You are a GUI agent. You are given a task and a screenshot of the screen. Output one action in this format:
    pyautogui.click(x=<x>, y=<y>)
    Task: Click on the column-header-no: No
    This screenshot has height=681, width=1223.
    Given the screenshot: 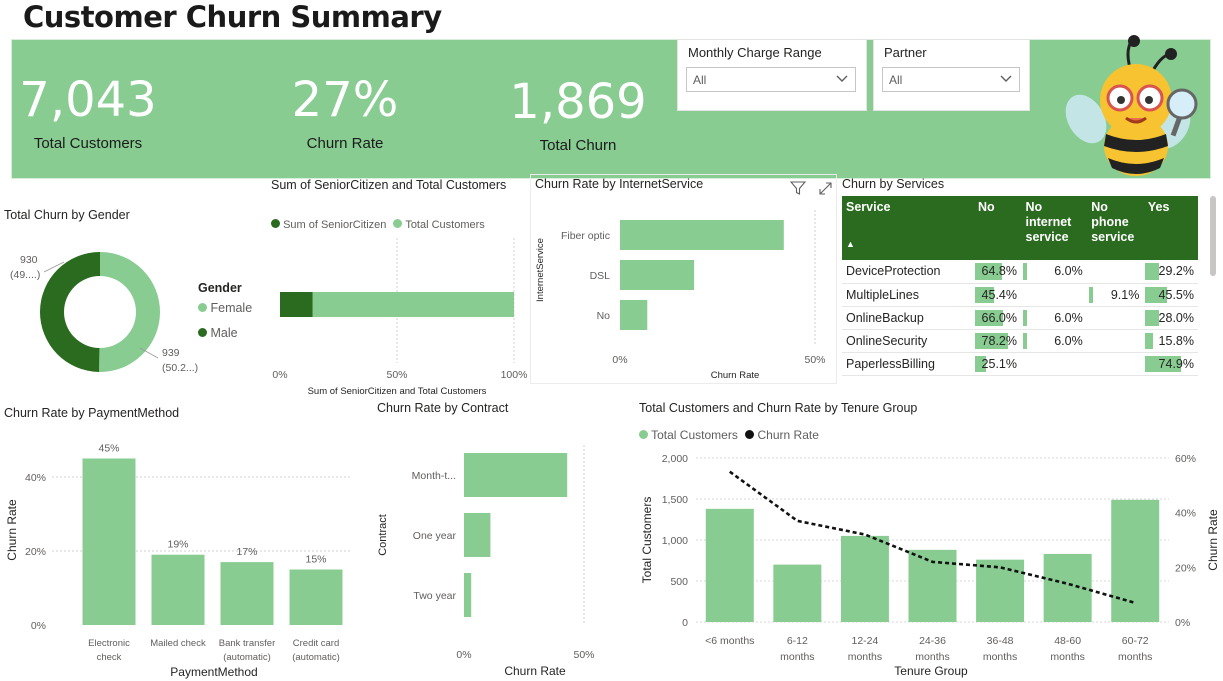 What is the action you would take?
    pyautogui.click(x=996, y=228)
    